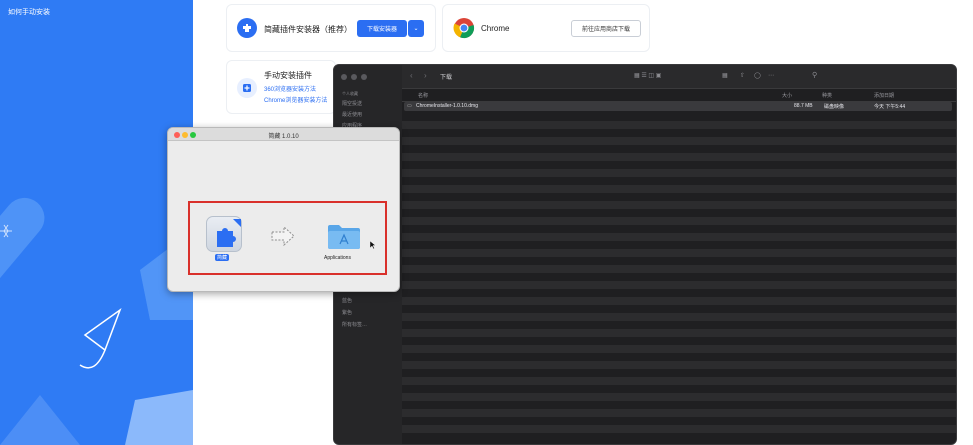 This screenshot has height=445, width=973. What do you see at coordinates (247, 88) in the screenshot?
I see `plugin-install-icon` at bounding box center [247, 88].